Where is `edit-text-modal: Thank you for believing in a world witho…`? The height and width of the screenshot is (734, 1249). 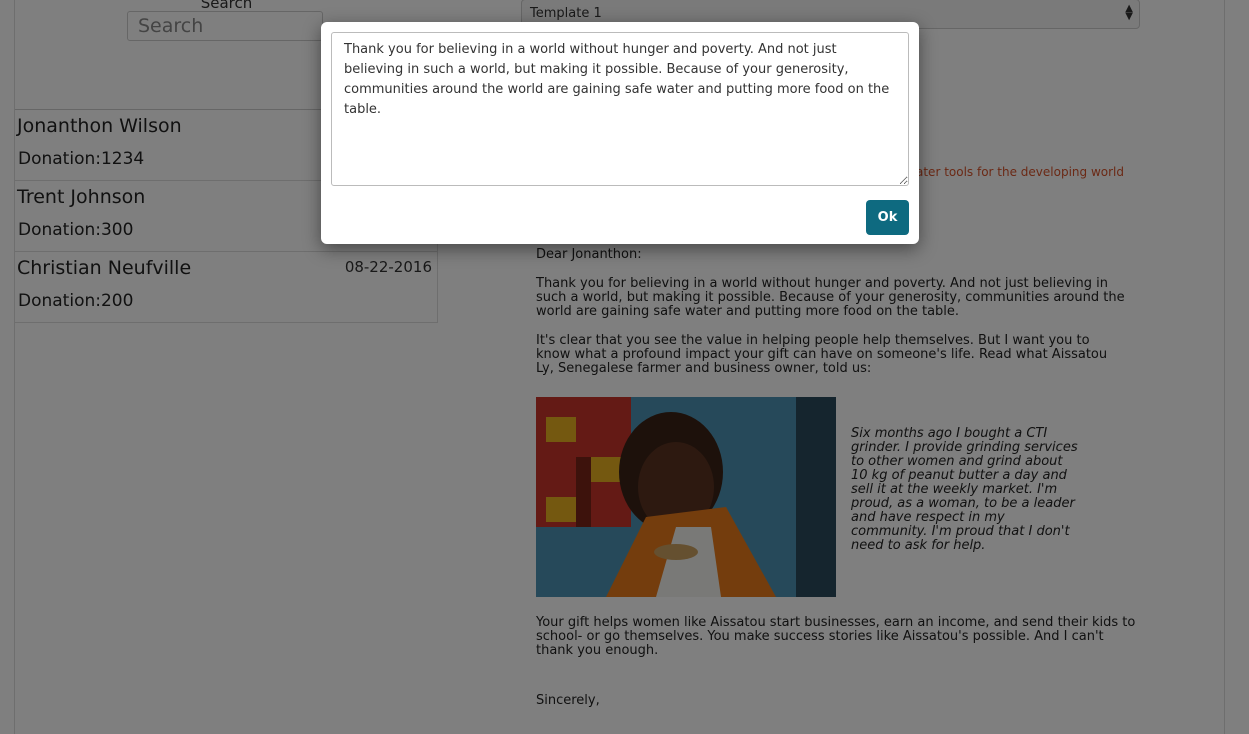
edit-text-modal: Thank you for believing in a world witho… is located at coordinates (620, 133).